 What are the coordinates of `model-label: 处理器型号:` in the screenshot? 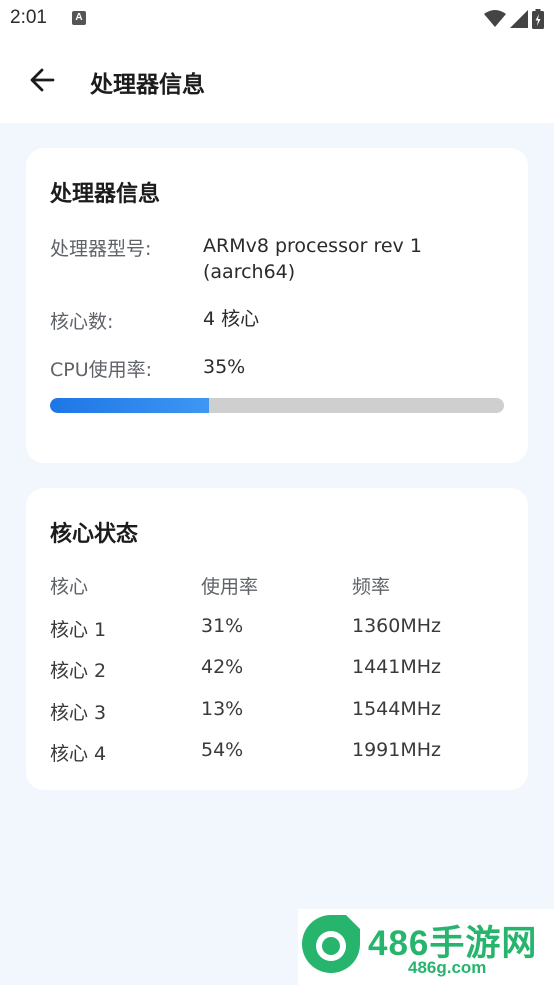 It's located at (101, 249).